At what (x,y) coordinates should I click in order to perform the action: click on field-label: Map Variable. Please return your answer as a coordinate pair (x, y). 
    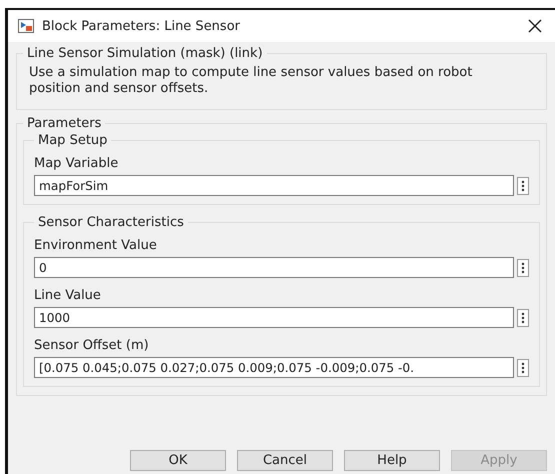
    Looking at the image, I should click on (77, 163).